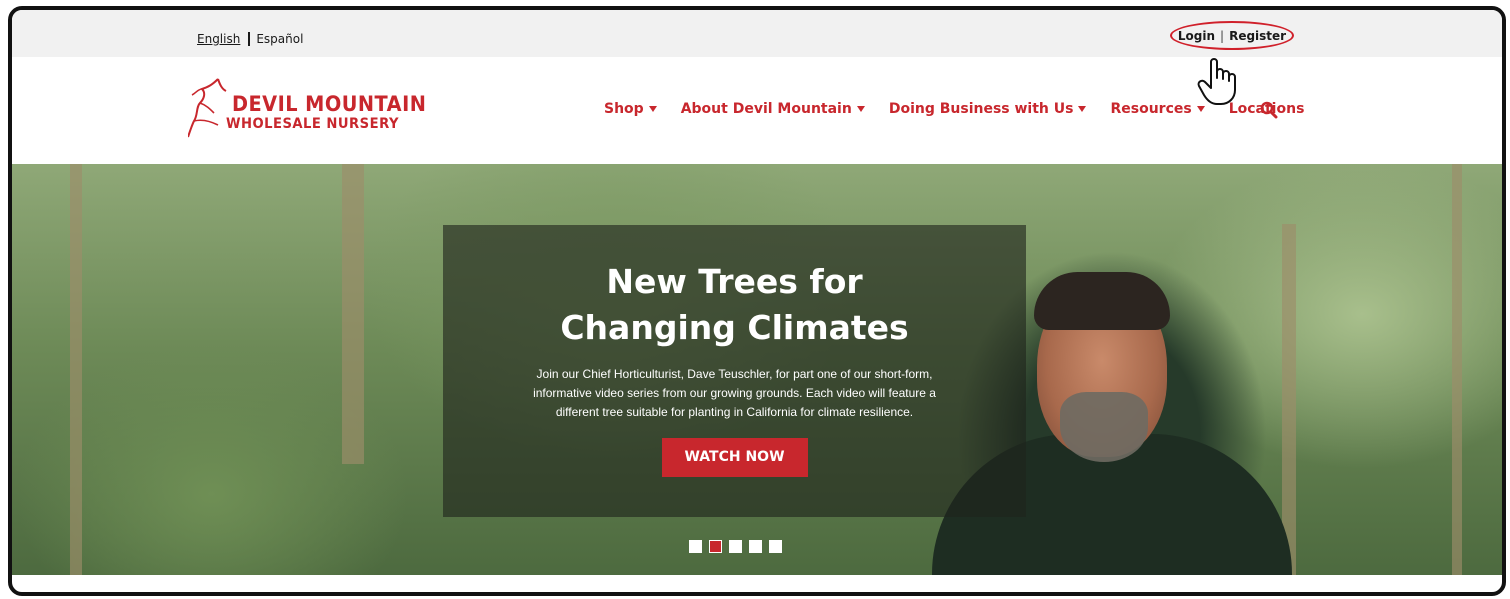  I want to click on pointer-hand-icon, so click(1216, 81).